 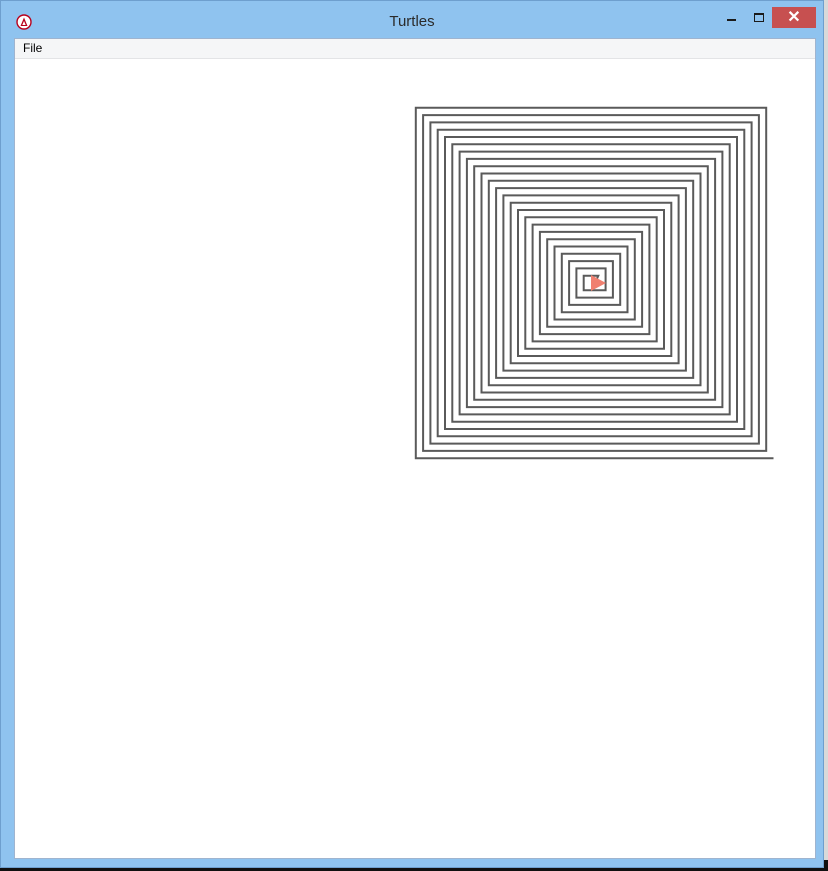 What do you see at coordinates (415, 49) in the screenshot?
I see `menu-bar: File` at bounding box center [415, 49].